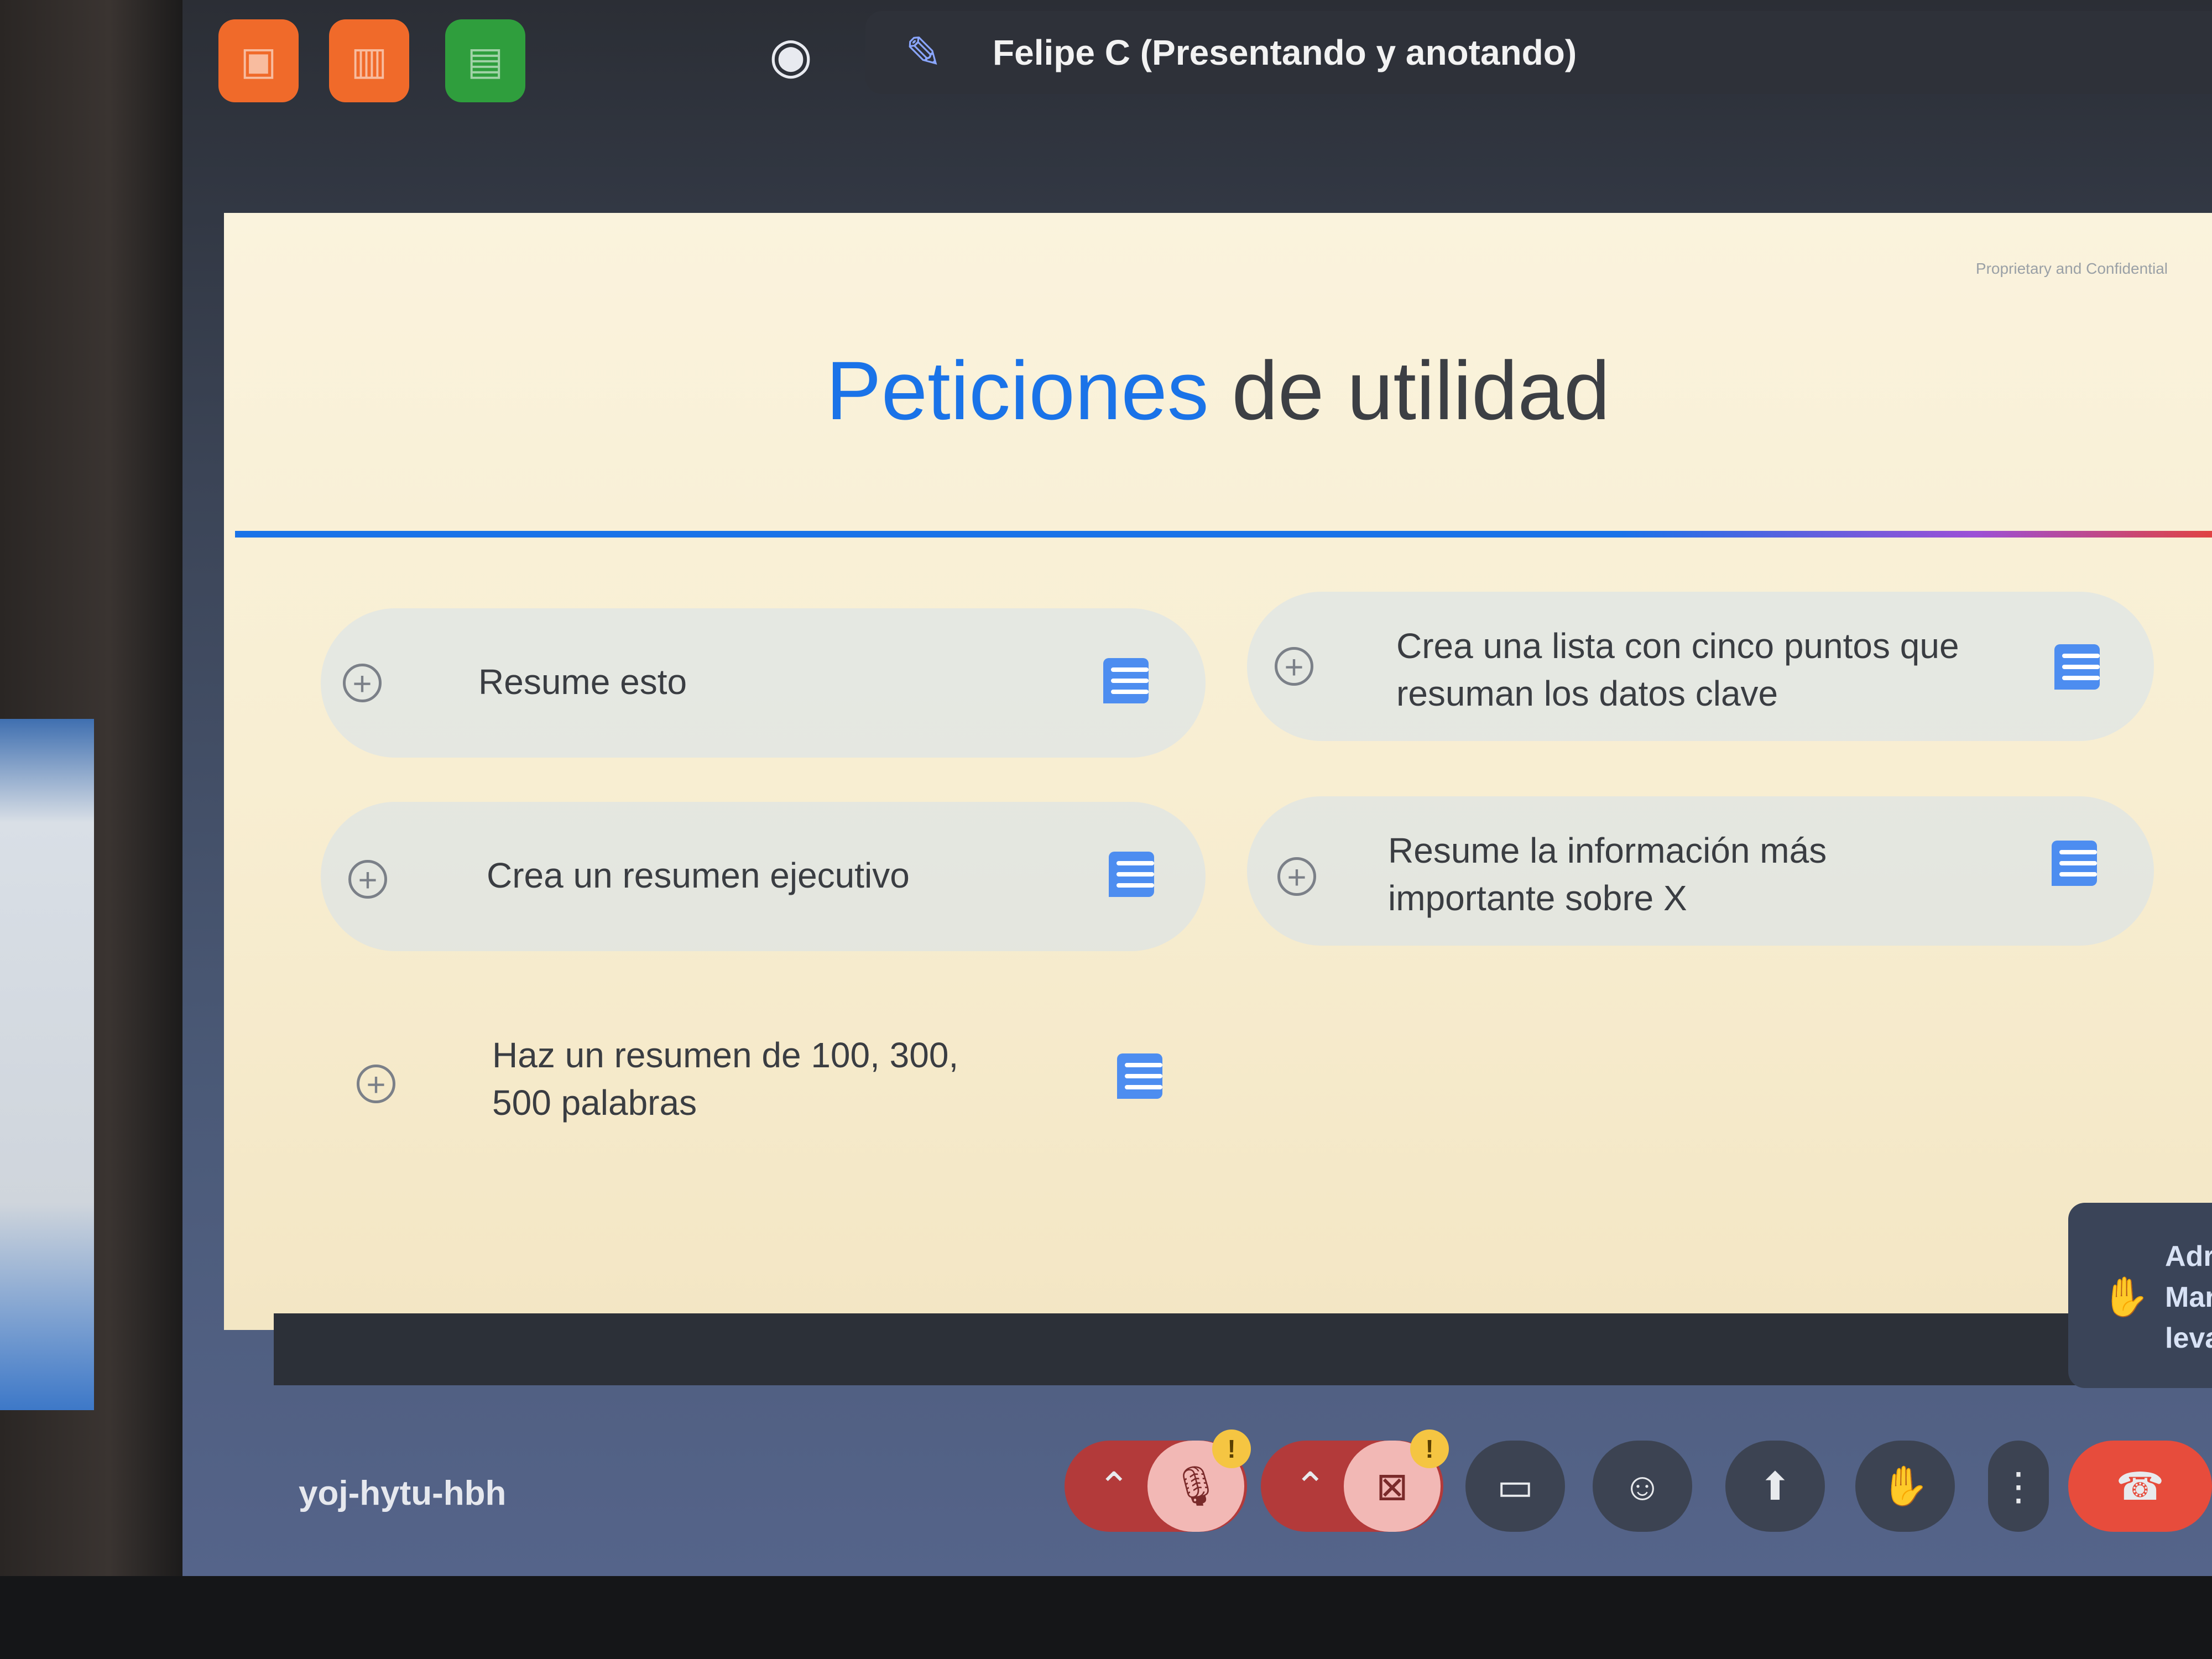 The image size is (2212, 1659). I want to click on notification-line: Adr, so click(2188, 1256).